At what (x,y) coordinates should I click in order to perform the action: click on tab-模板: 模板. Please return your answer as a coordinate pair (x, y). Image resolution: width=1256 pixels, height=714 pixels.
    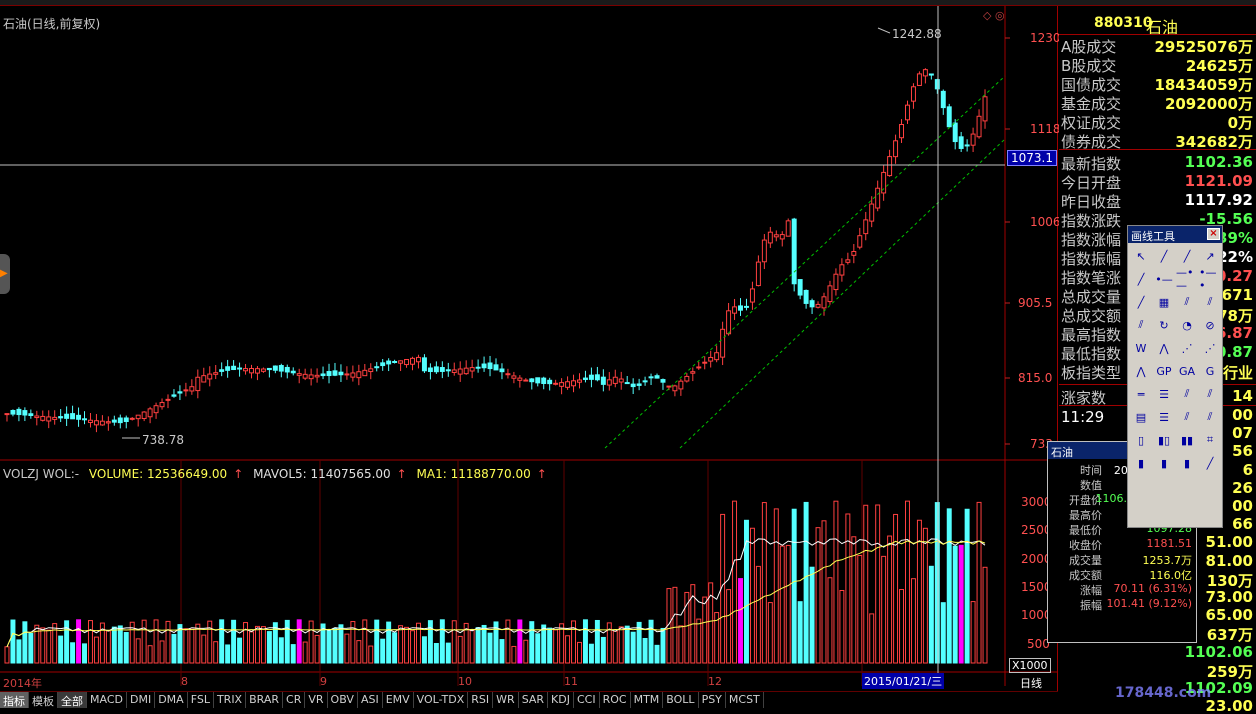
    Looking at the image, I should click on (43, 700).